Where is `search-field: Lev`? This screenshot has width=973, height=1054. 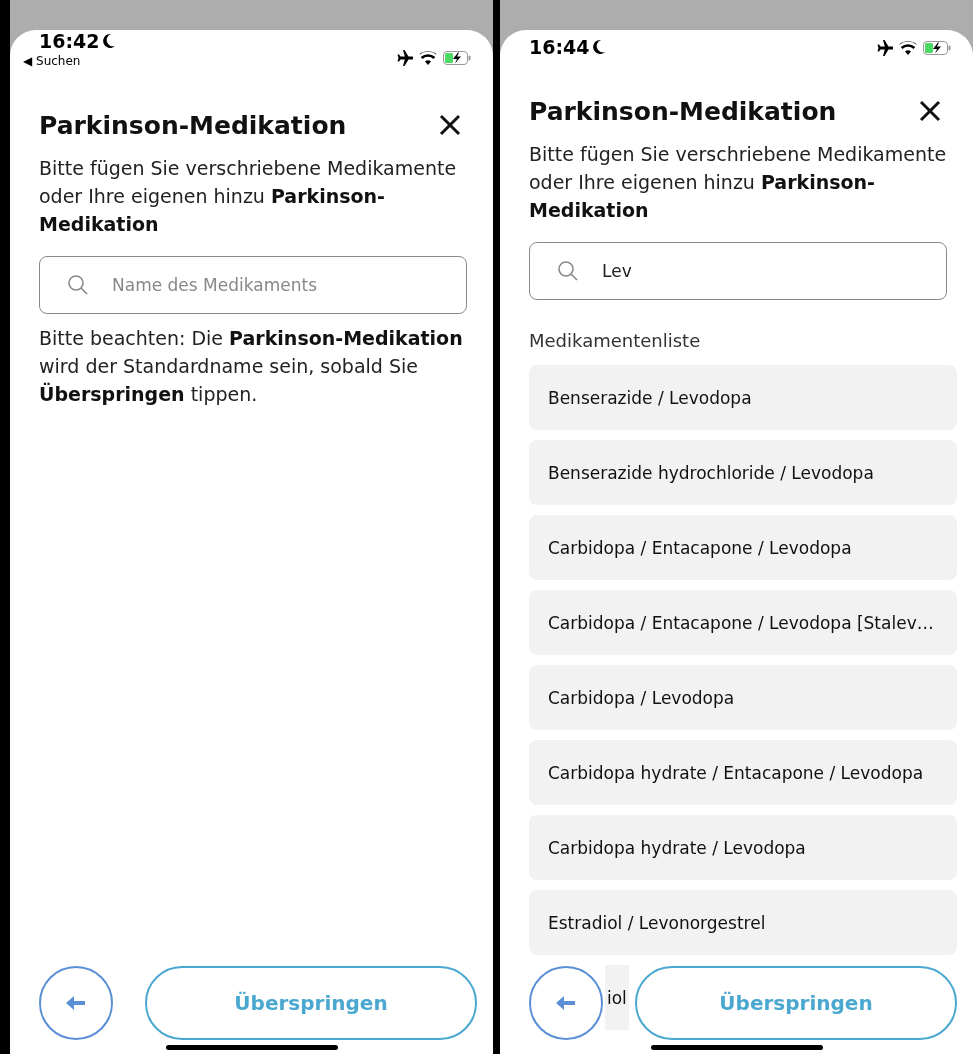 search-field: Lev is located at coordinates (738, 271).